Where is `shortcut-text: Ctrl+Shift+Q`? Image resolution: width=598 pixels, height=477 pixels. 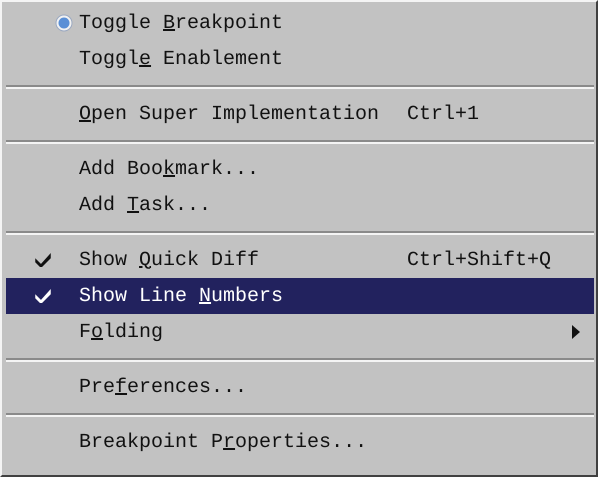 shortcut-text: Ctrl+Shift+Q is located at coordinates (479, 260).